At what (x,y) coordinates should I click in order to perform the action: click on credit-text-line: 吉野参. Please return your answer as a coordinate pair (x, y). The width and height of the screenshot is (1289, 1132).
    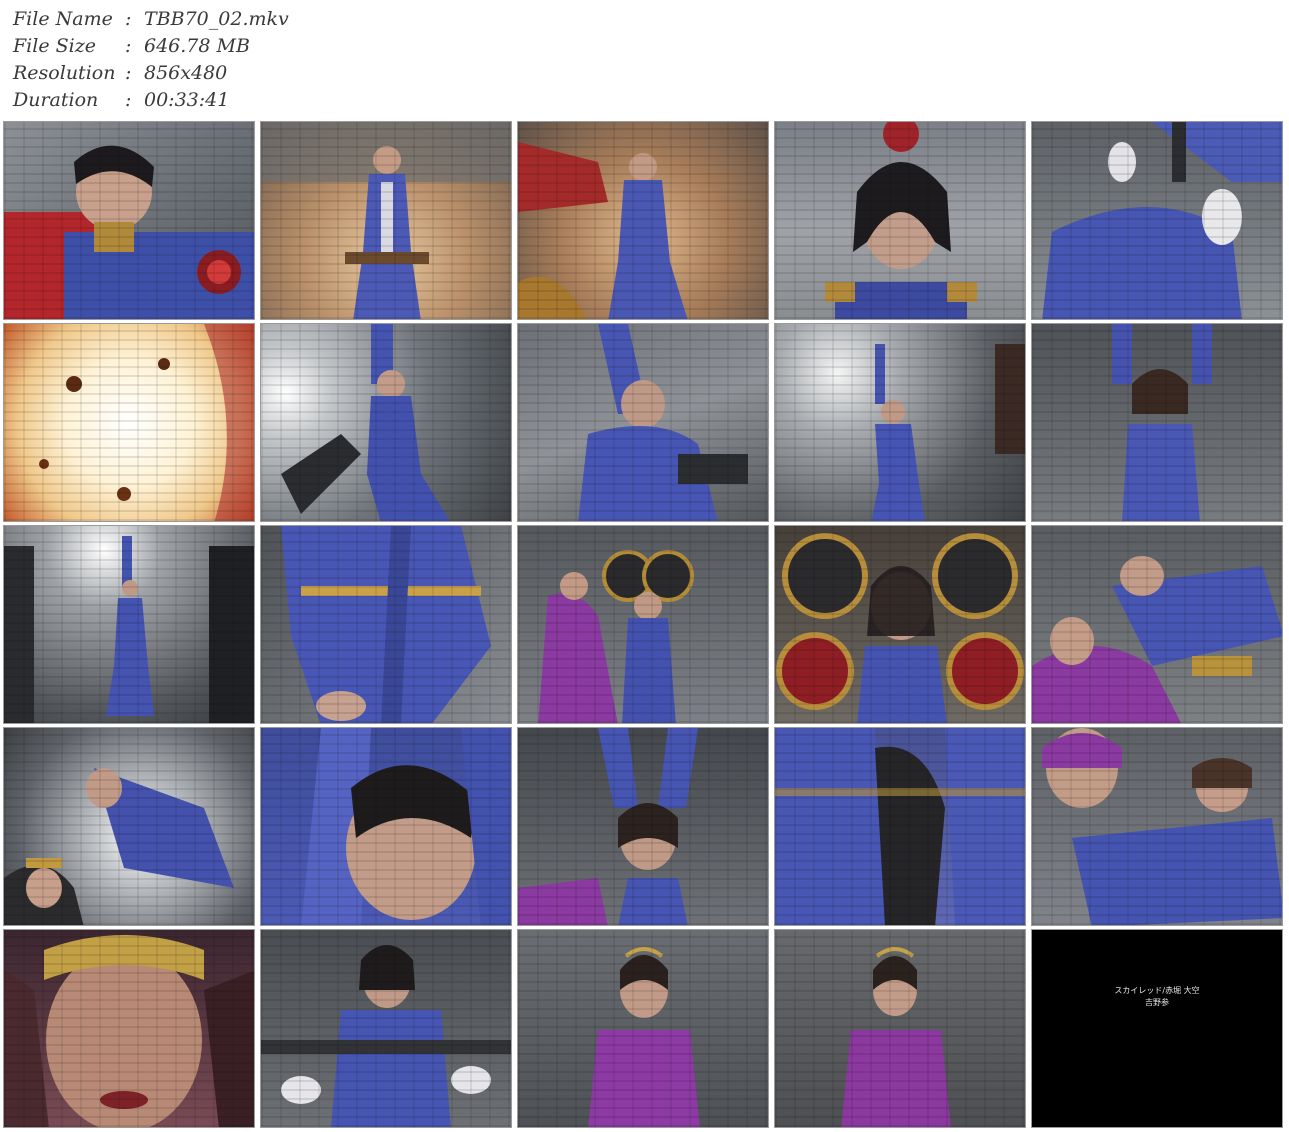
    Looking at the image, I should click on (1157, 1002).